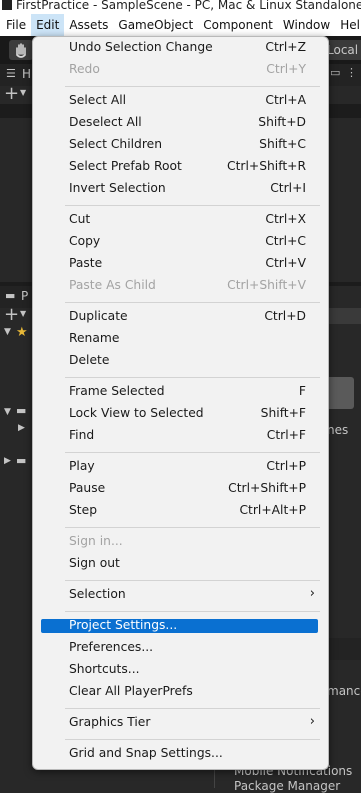 Image resolution: width=361 pixels, height=793 pixels. I want to click on menu-item-duplicate: Duplicate Ctrl+D, so click(180, 317).